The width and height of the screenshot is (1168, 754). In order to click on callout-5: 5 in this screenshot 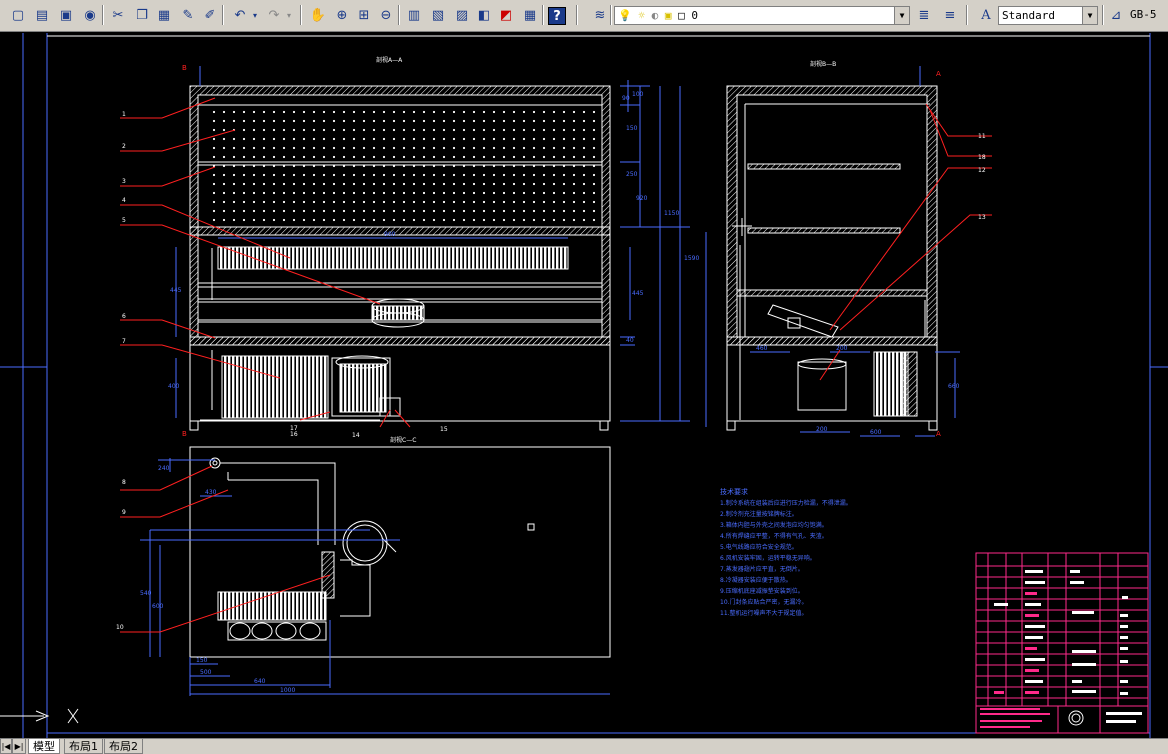, I will do `click(124, 220)`.